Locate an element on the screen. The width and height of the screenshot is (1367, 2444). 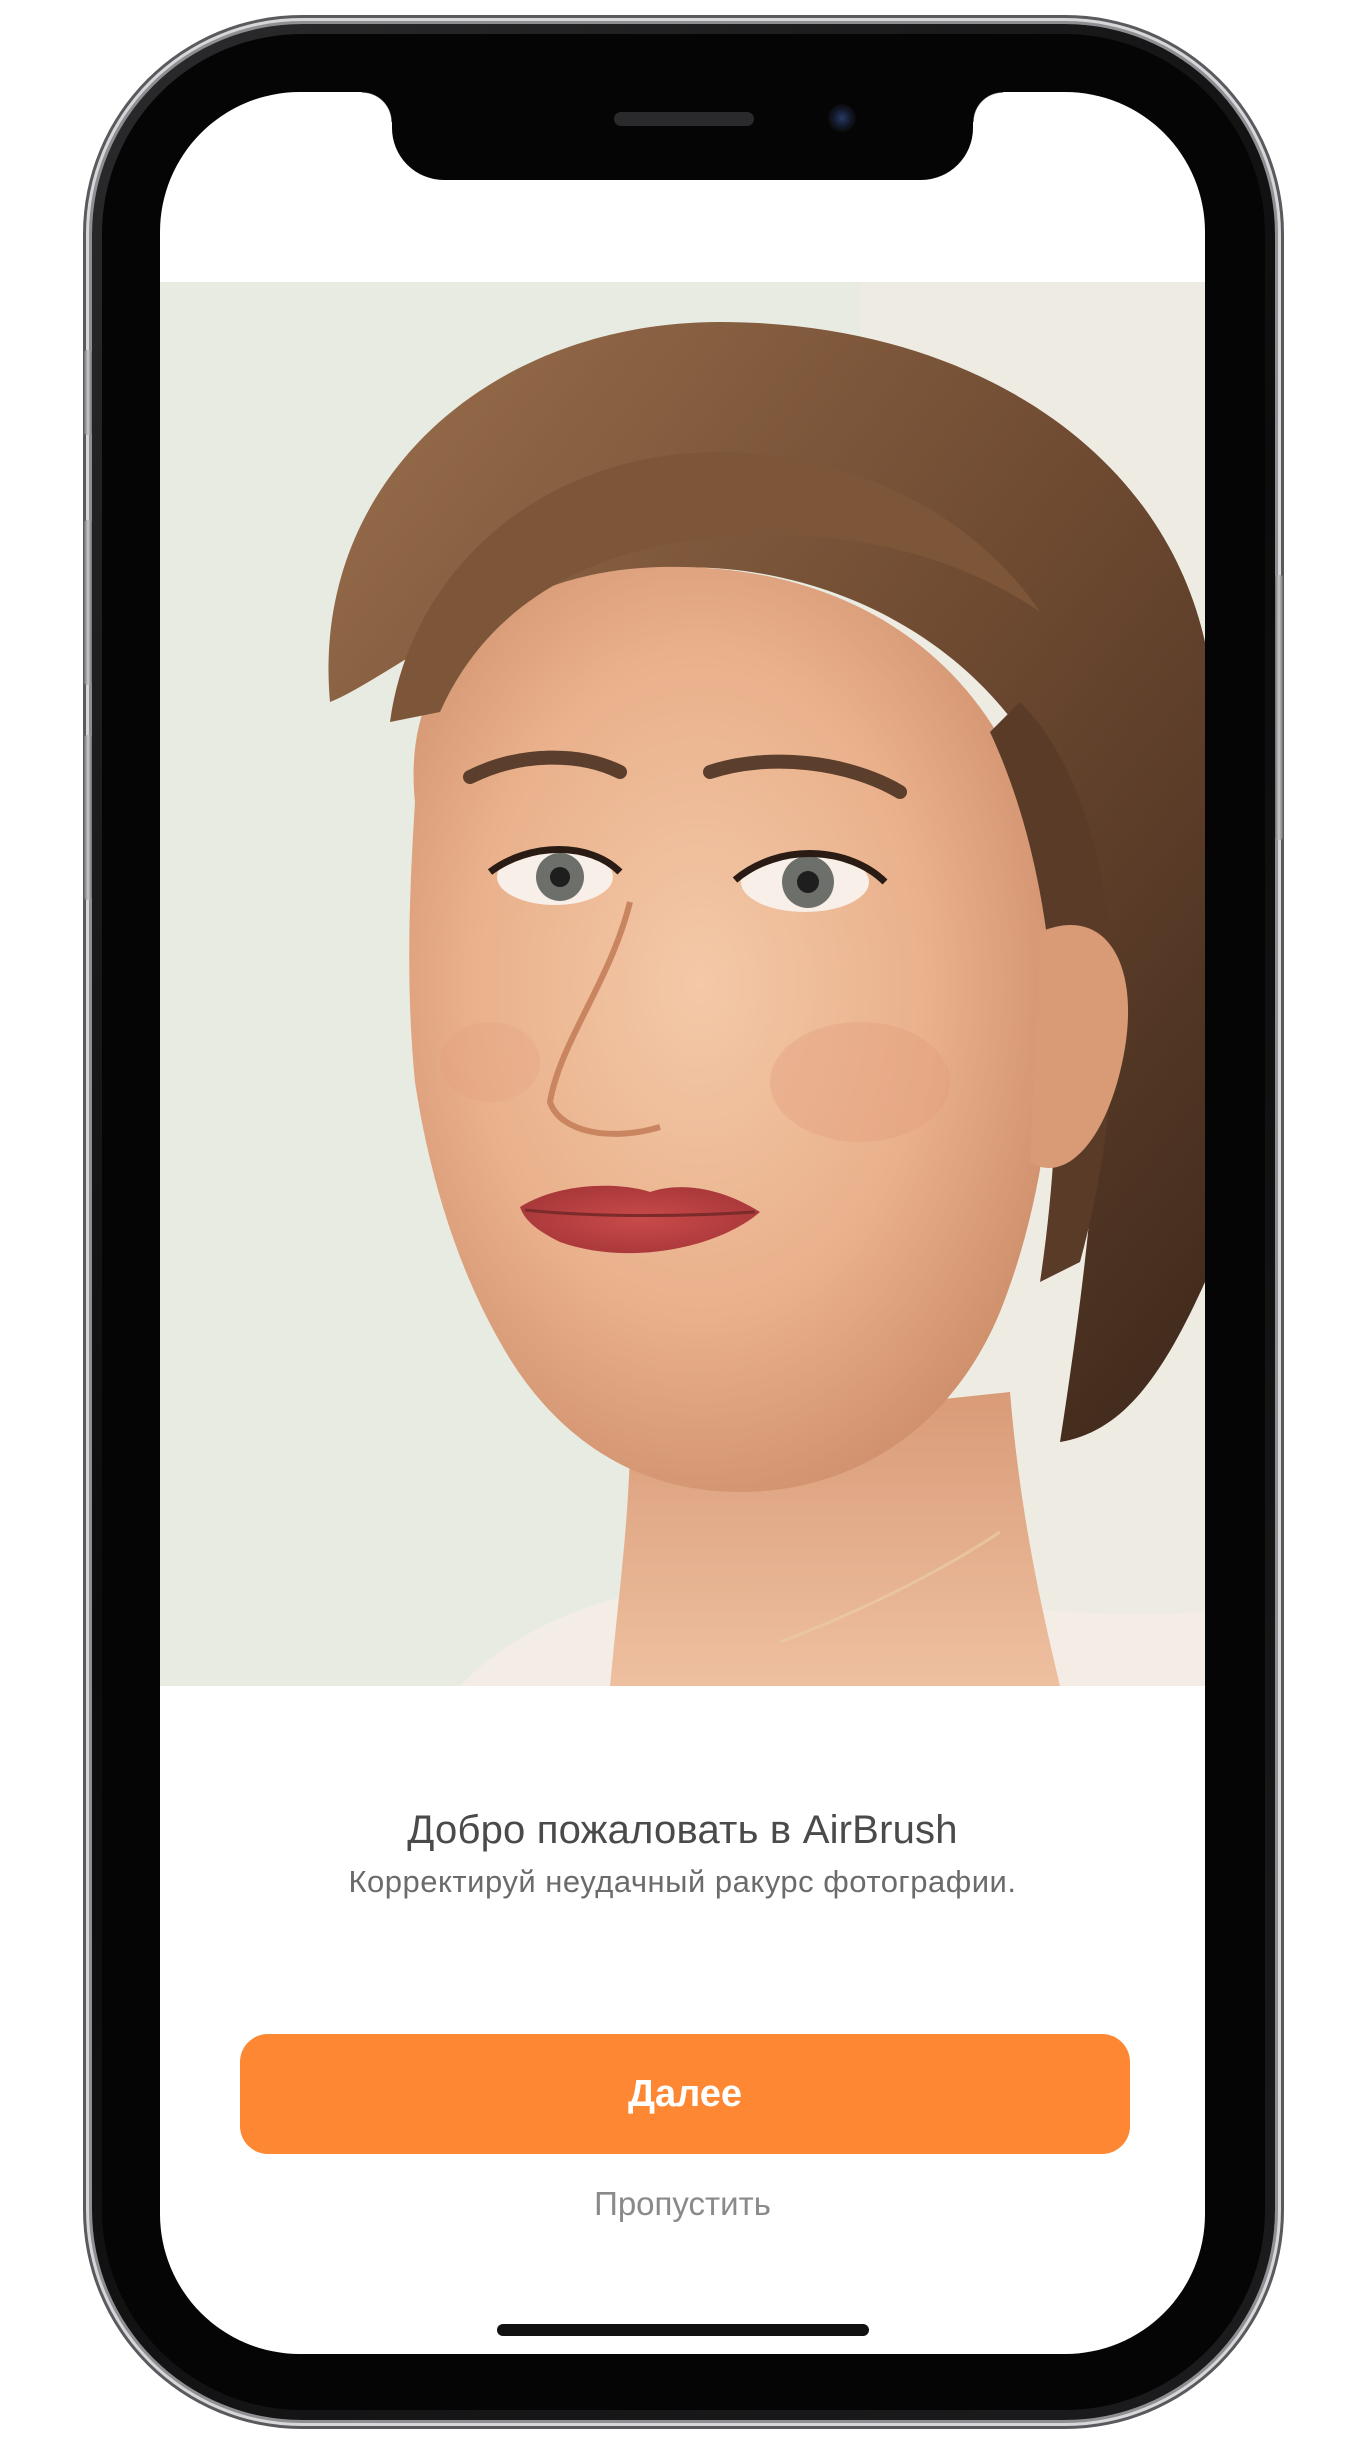
volume-down-button is located at coordinates (88, 817).